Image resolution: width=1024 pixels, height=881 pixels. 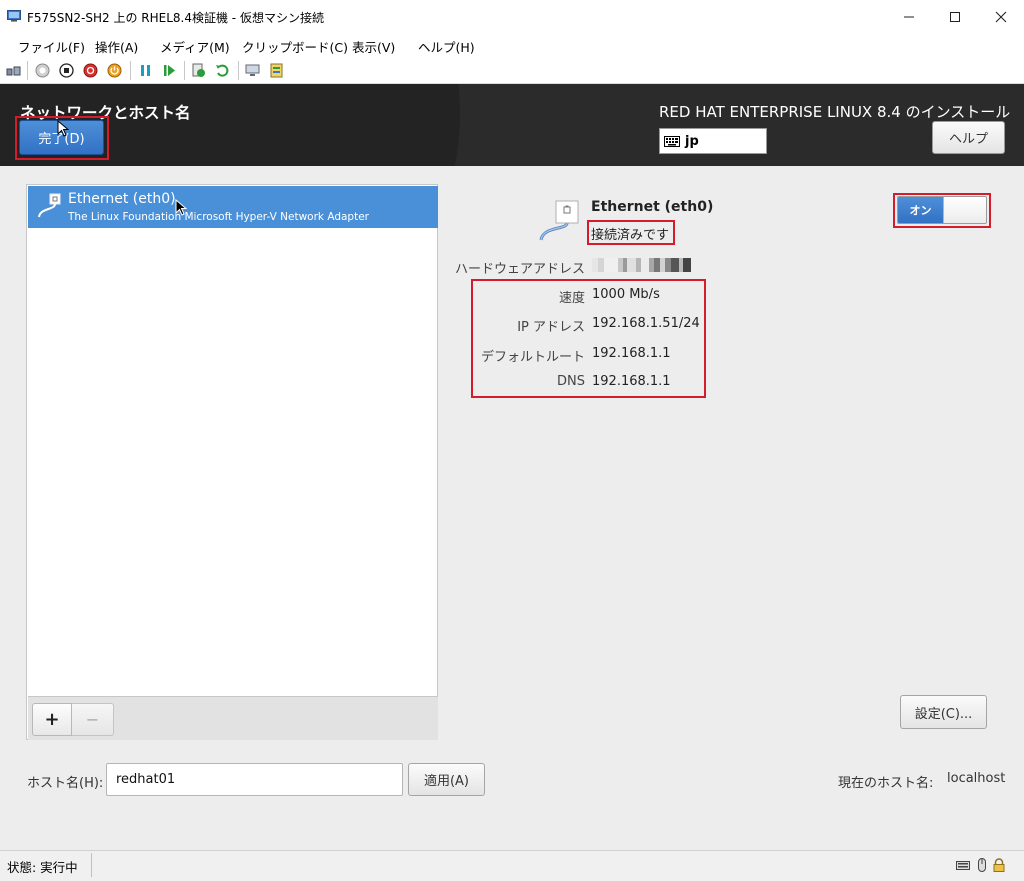 What do you see at coordinates (13, 70) in the screenshot?
I see `ctrl-alt-del-icon` at bounding box center [13, 70].